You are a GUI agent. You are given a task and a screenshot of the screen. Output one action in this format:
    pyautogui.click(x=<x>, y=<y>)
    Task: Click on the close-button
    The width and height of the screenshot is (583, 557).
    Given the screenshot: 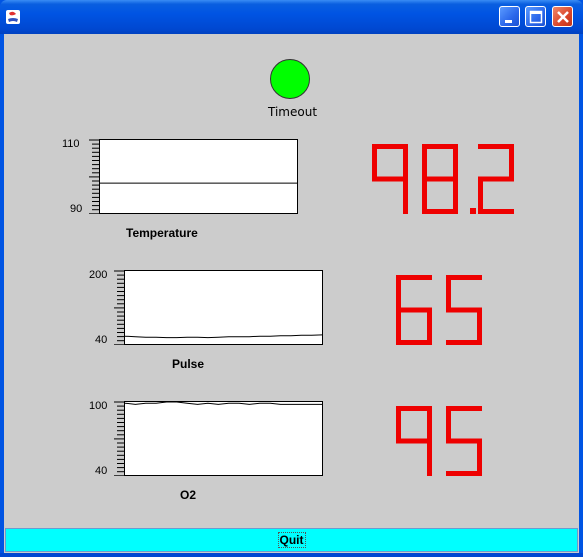 What is the action you would take?
    pyautogui.click(x=562, y=16)
    